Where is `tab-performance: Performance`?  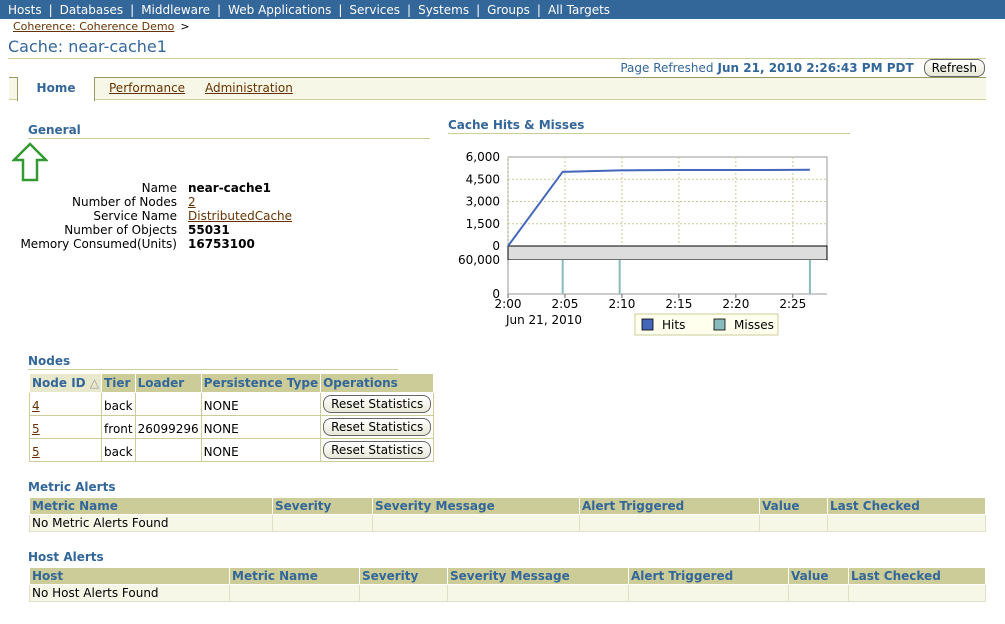
tab-performance: Performance is located at coordinates (147, 88).